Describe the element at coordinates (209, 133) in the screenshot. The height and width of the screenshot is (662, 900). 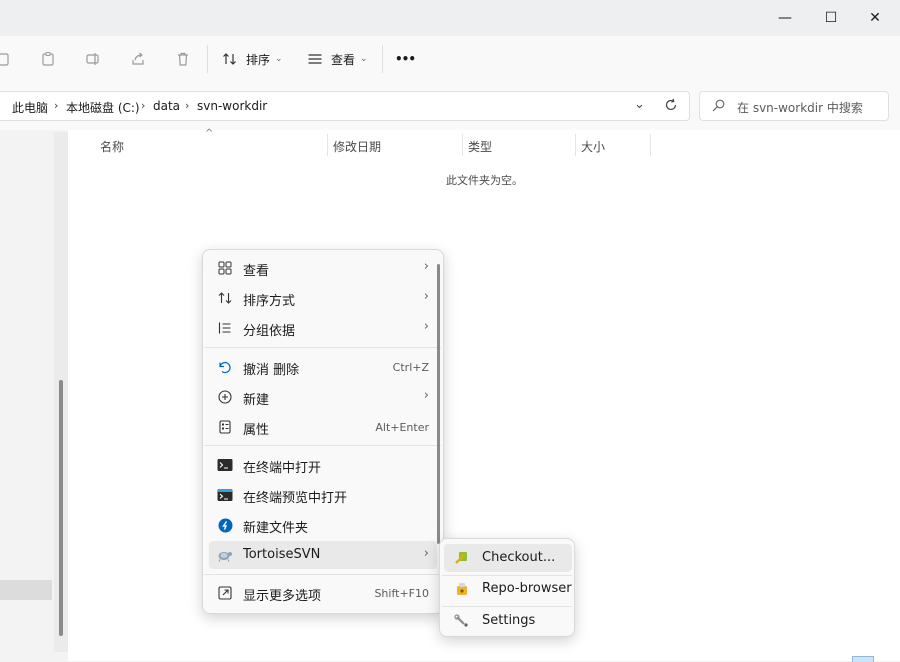
I see `sort-ascending-icon: ^` at that location.